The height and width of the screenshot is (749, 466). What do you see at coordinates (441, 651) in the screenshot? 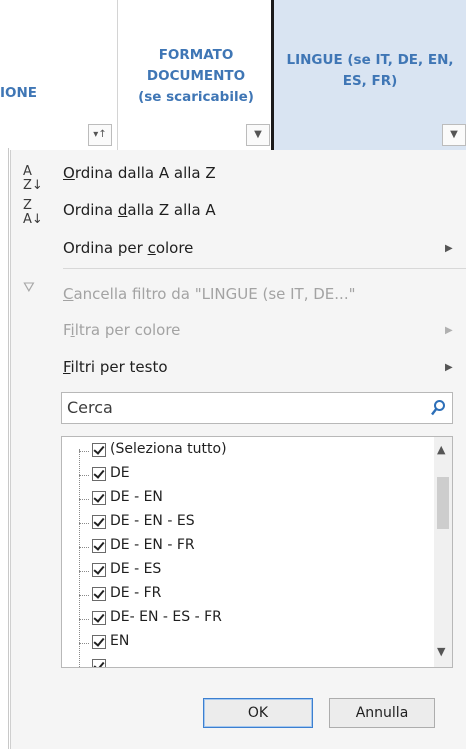
I see `scroll-down-icon: ▼` at bounding box center [441, 651].